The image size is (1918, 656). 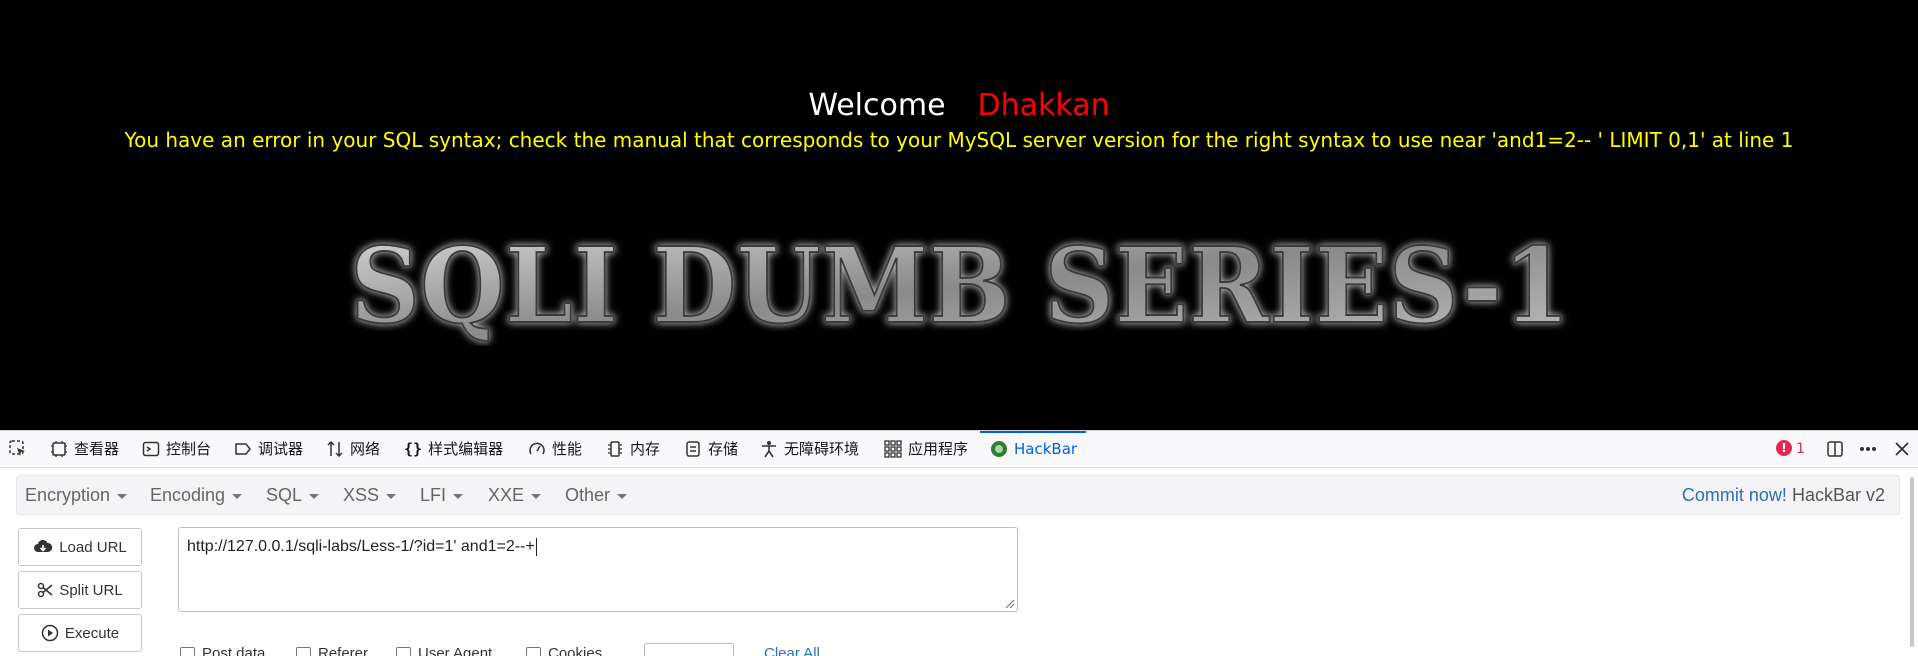 I want to click on style-editor-icon: {}, so click(x=413, y=449).